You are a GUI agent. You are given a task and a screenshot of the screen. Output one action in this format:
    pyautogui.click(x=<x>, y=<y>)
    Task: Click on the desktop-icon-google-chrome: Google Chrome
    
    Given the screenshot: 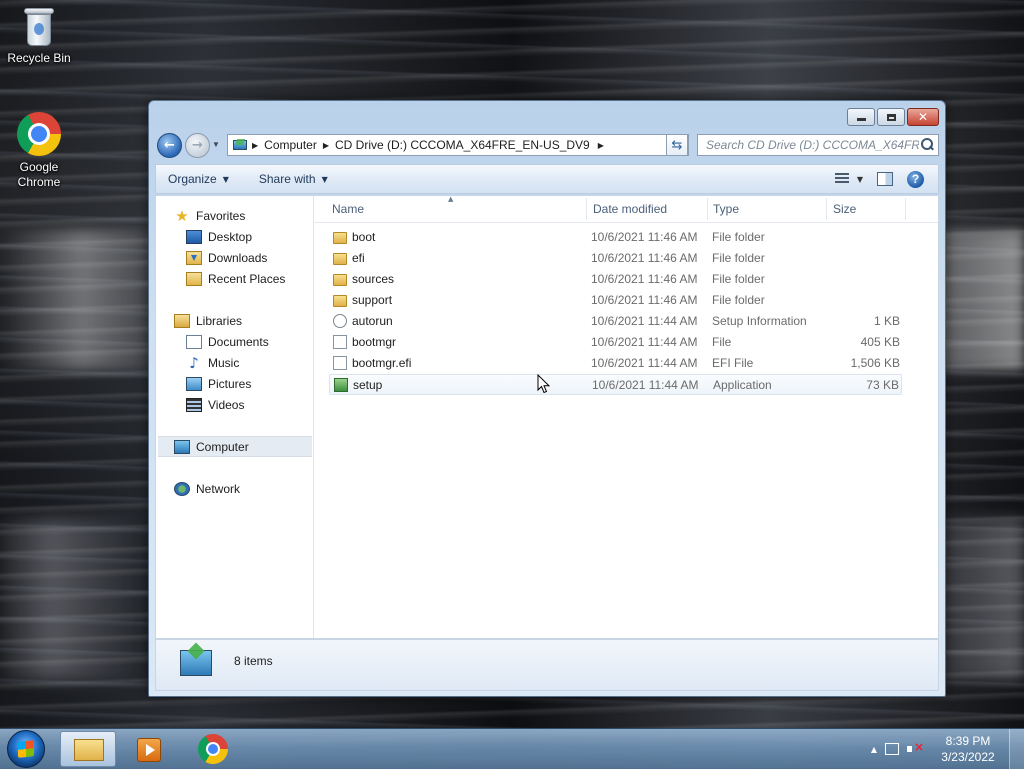 What is the action you would take?
    pyautogui.click(x=39, y=151)
    